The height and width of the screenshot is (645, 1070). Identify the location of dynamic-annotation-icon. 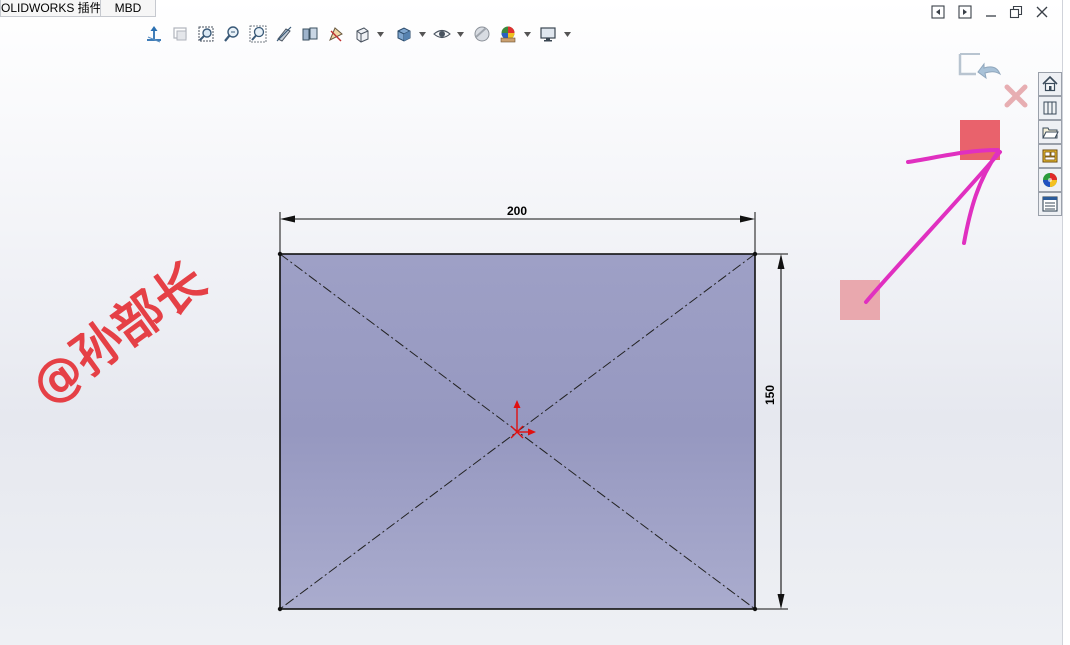
(310, 34).